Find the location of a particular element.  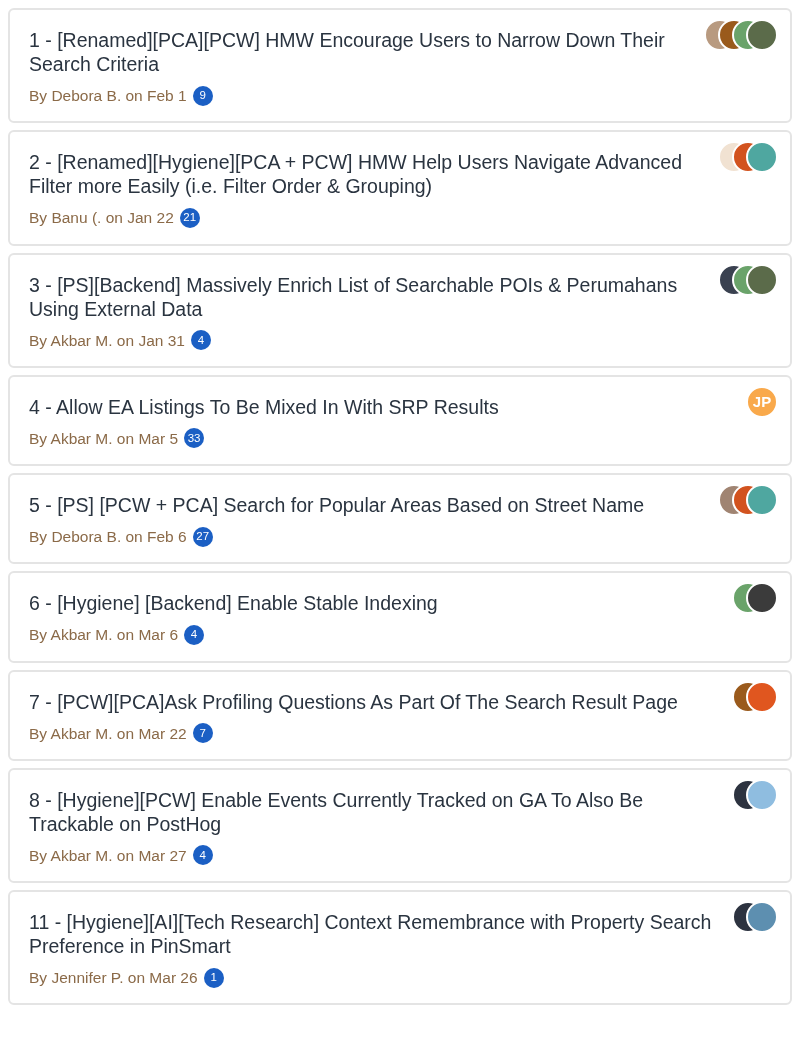

comment-count: 1 is located at coordinates (213, 977).